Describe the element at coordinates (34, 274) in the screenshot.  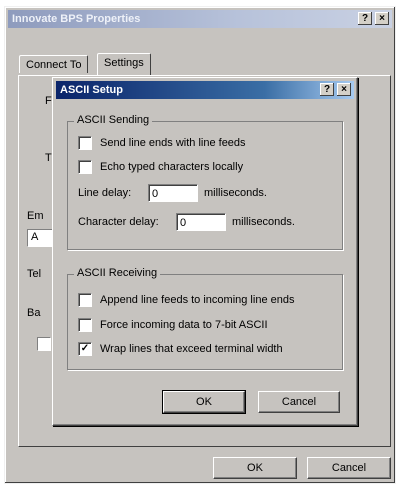
I see `partial-label-tel: Tel` at that location.